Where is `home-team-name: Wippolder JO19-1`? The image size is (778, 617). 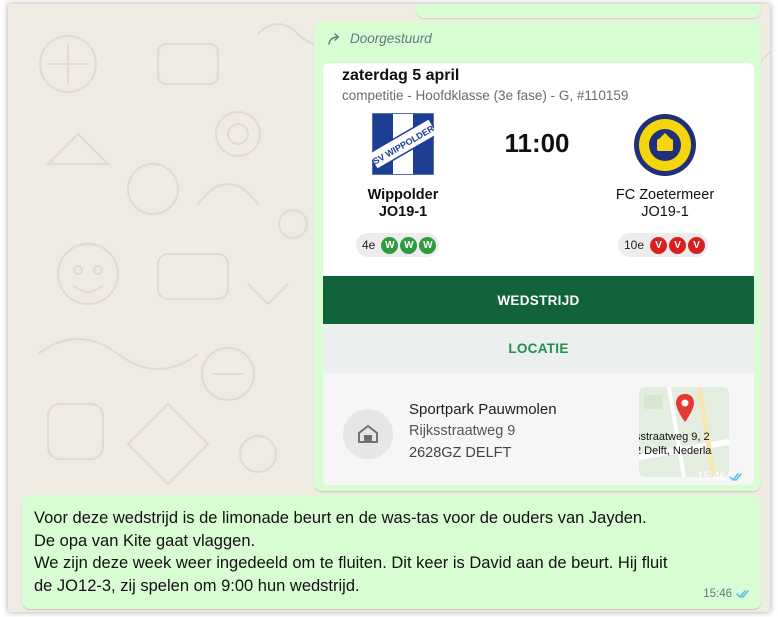 home-team-name: Wippolder JO19-1 is located at coordinates (403, 204).